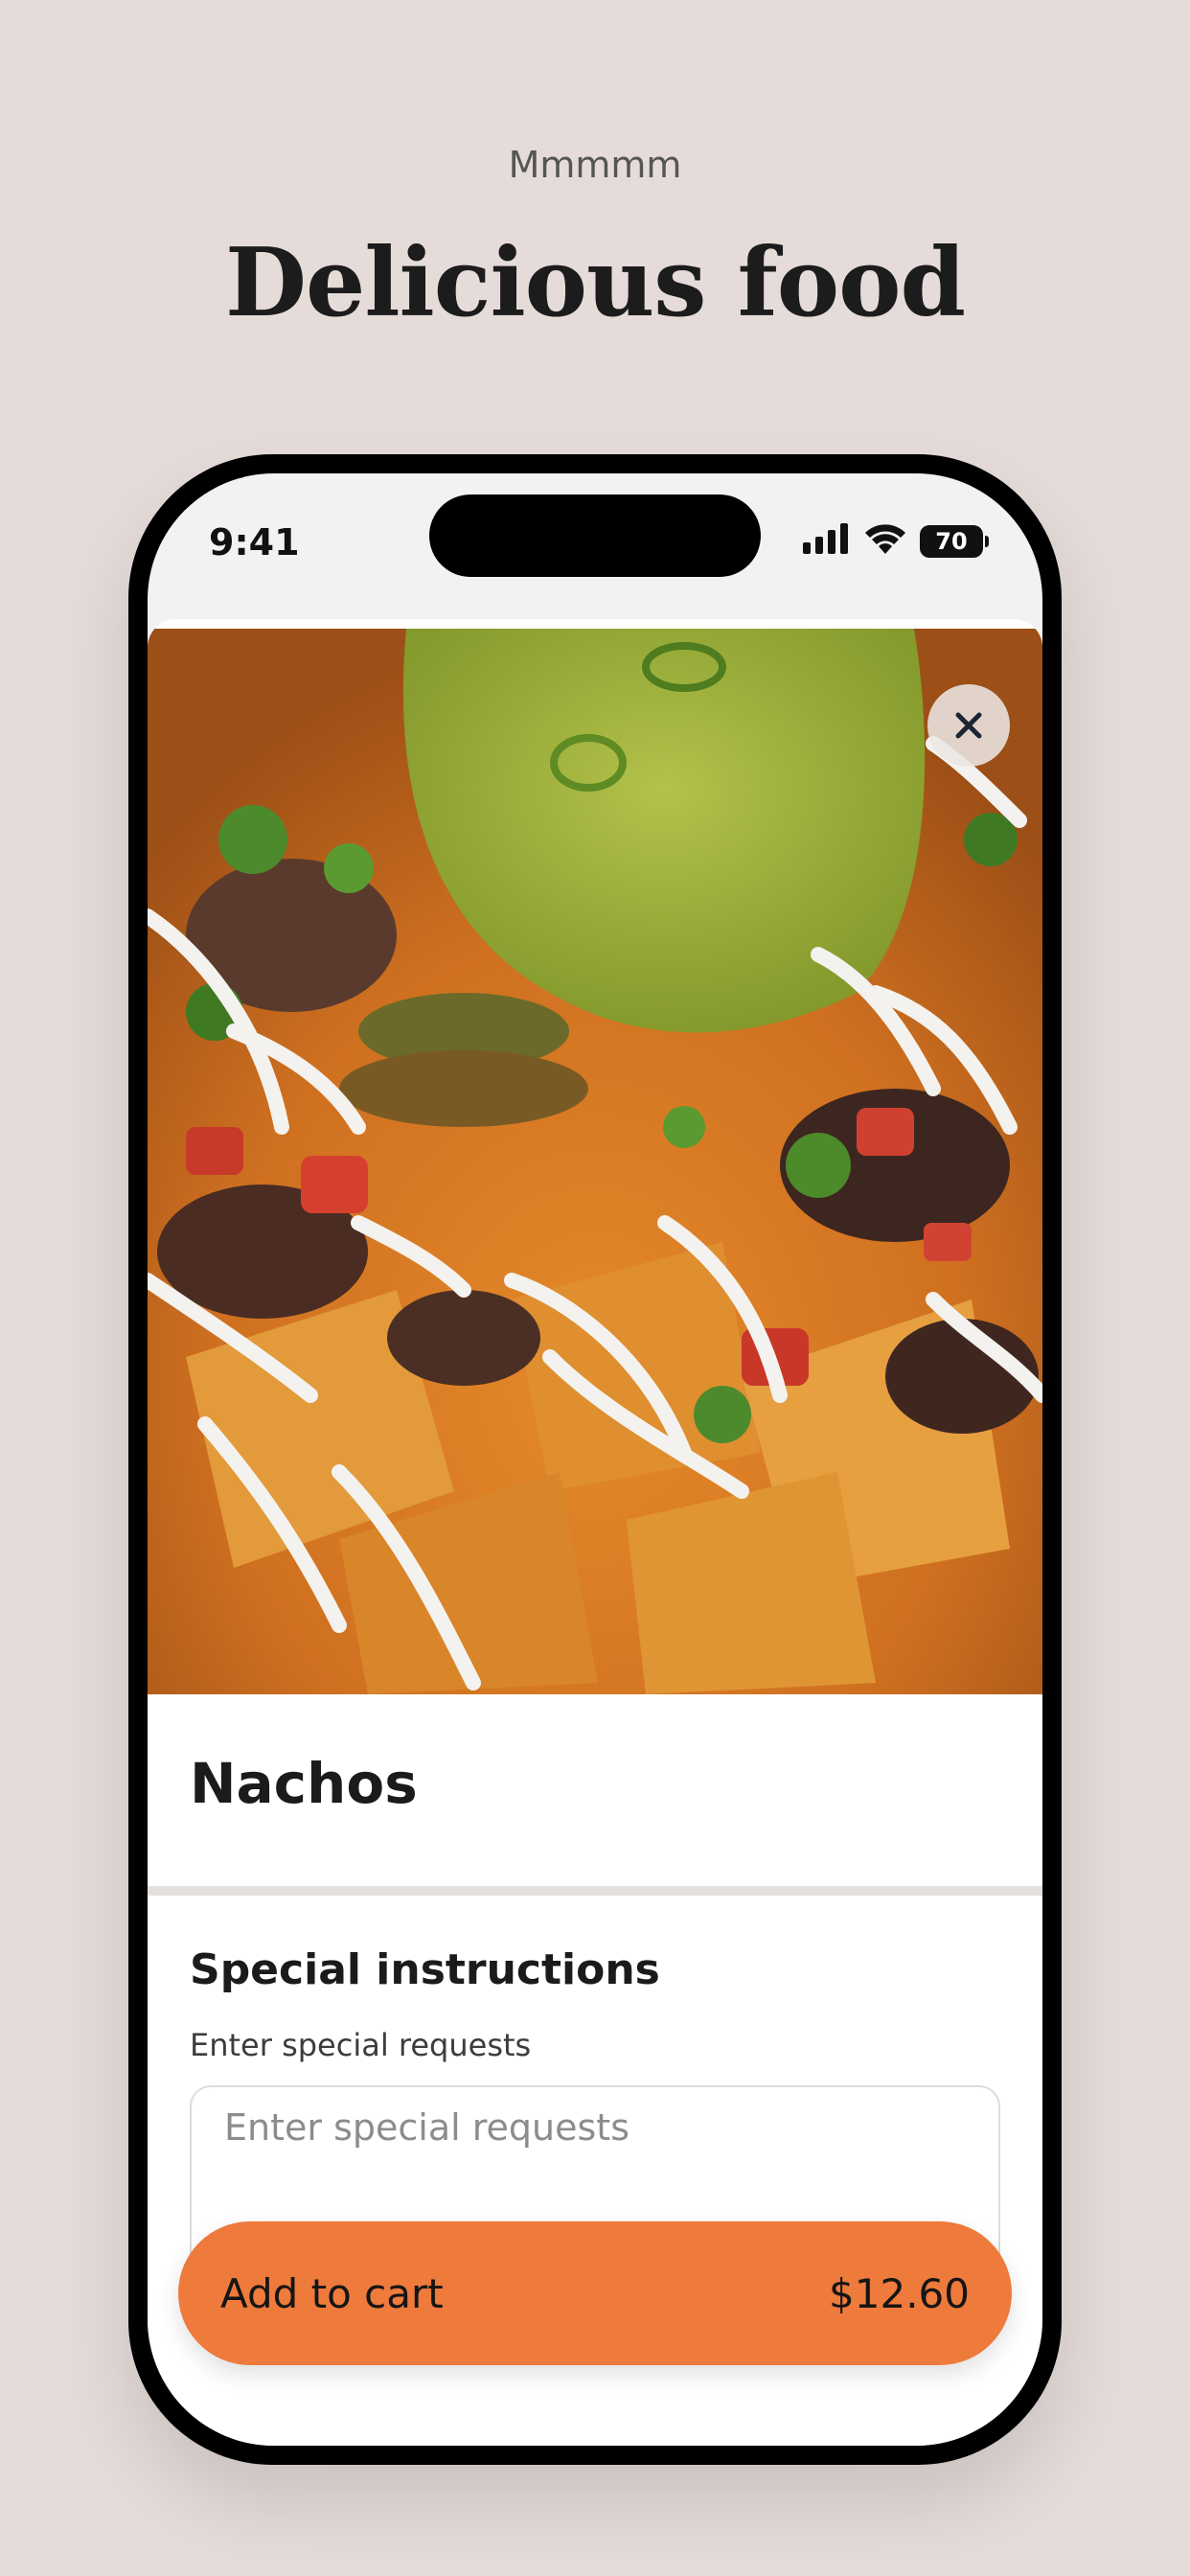 The height and width of the screenshot is (2576, 1190). What do you see at coordinates (595, 535) in the screenshot?
I see `dynamic-island` at bounding box center [595, 535].